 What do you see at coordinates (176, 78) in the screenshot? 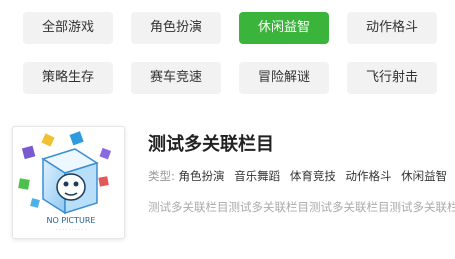
I see `tab-racing: 赛车竞速` at bounding box center [176, 78].